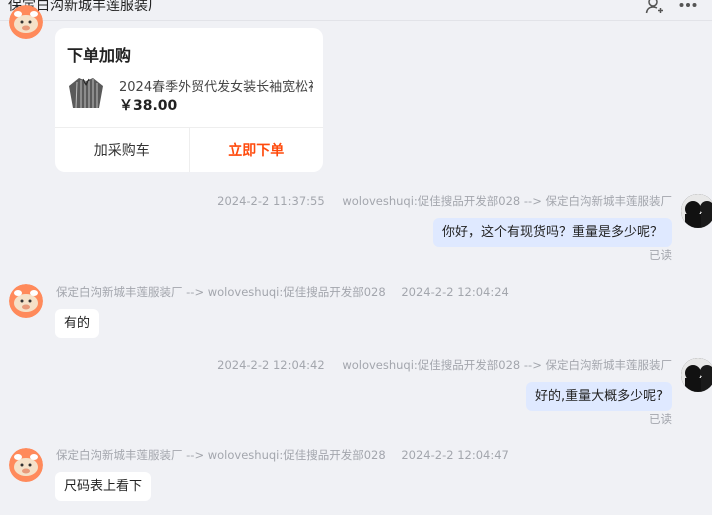 This screenshot has width=712, height=515. I want to click on chat-header: 保定白沟新城丰莲服装厂, so click(356, 10).